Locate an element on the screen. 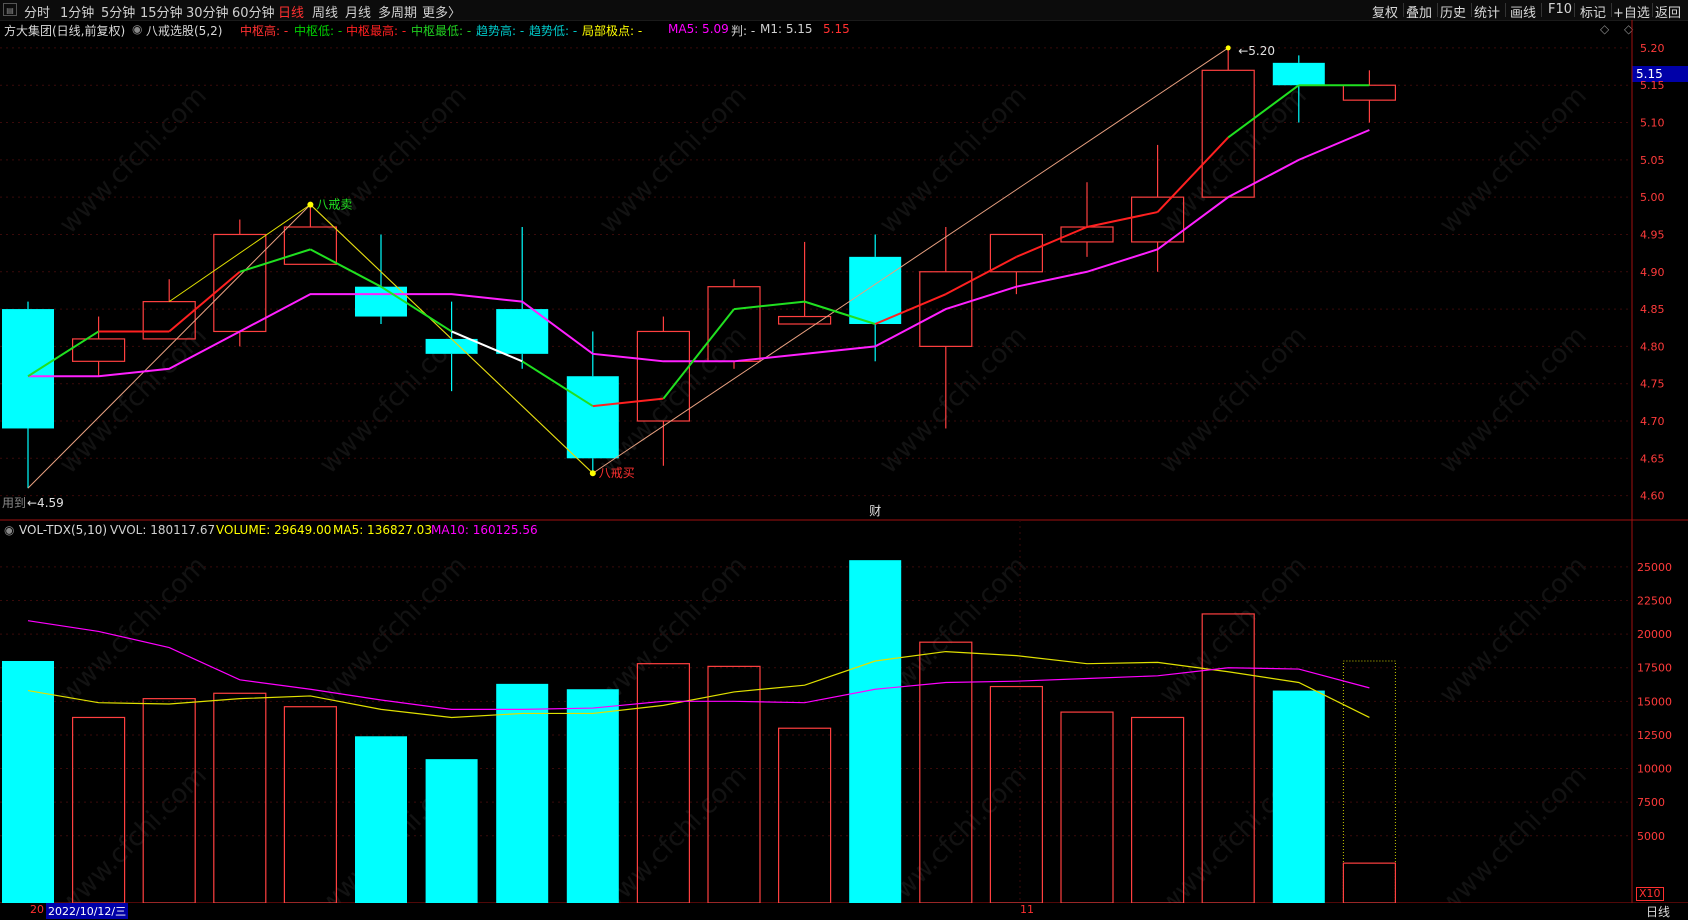 The image size is (1688, 920). price-tick-label: 4.65 is located at coordinates (1652, 458).